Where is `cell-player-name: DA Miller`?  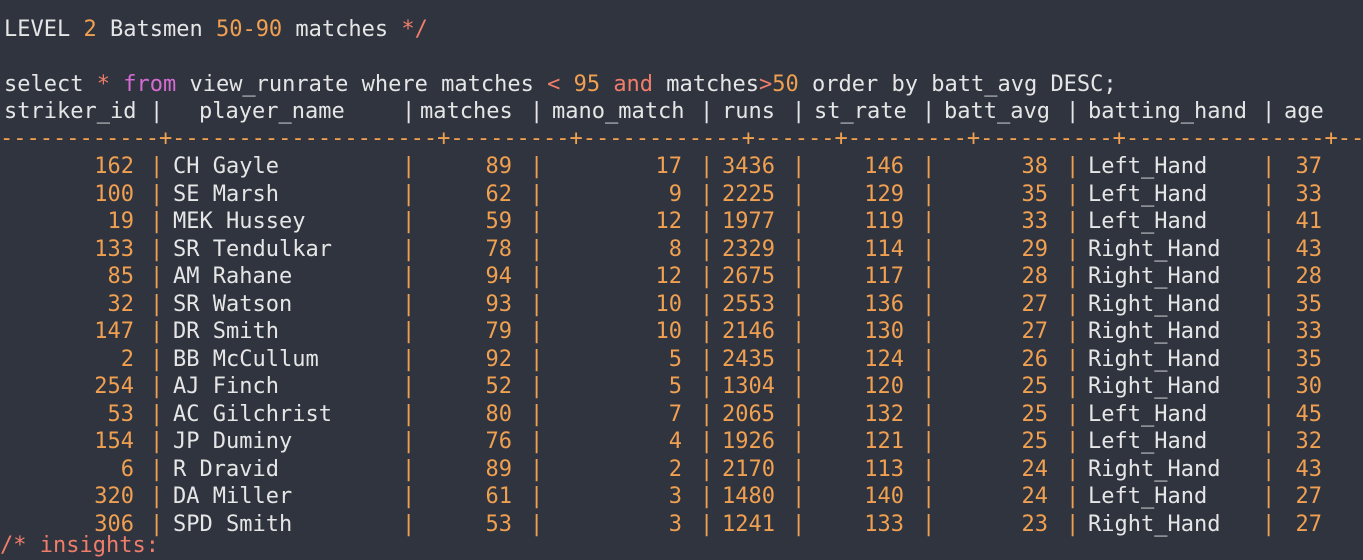 cell-player-name: DA Miller is located at coordinates (233, 496).